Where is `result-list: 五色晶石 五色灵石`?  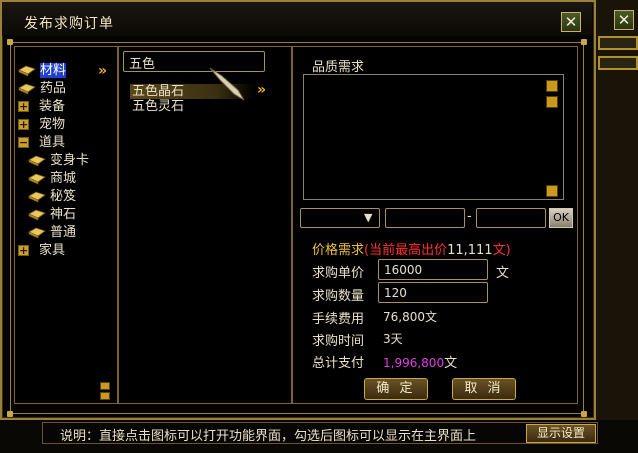 result-list: 五色晶石 五色灵石 is located at coordinates (200, 99).